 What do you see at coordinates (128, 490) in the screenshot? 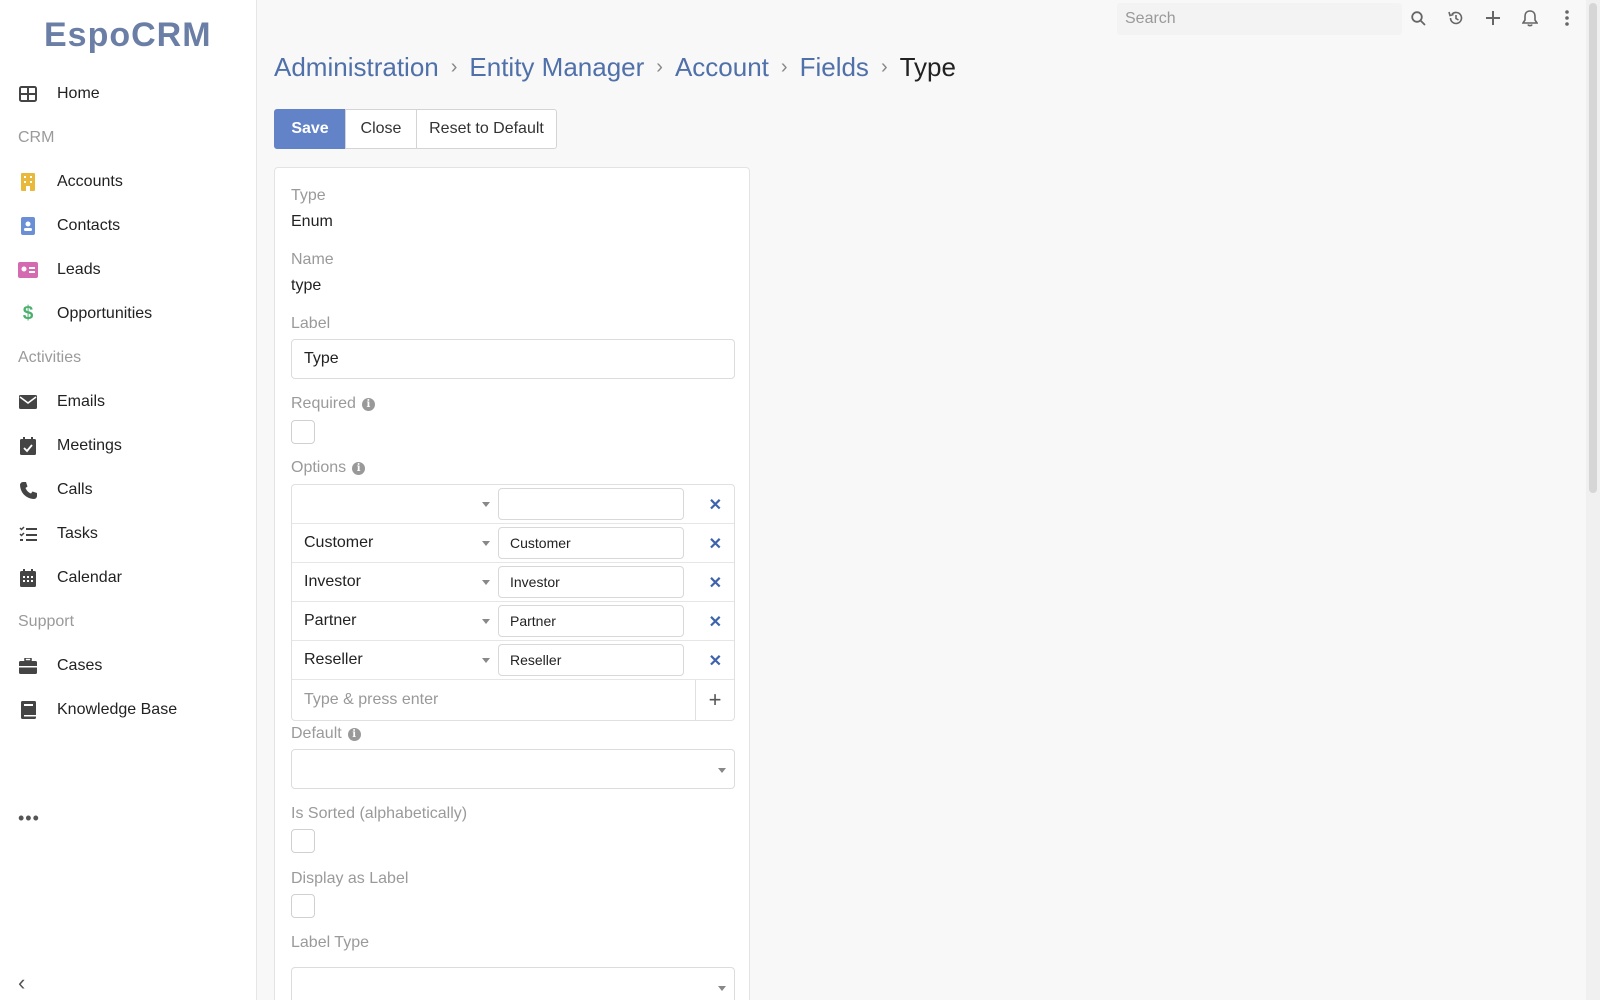
I see `sidebar-item-calls: Calls` at bounding box center [128, 490].